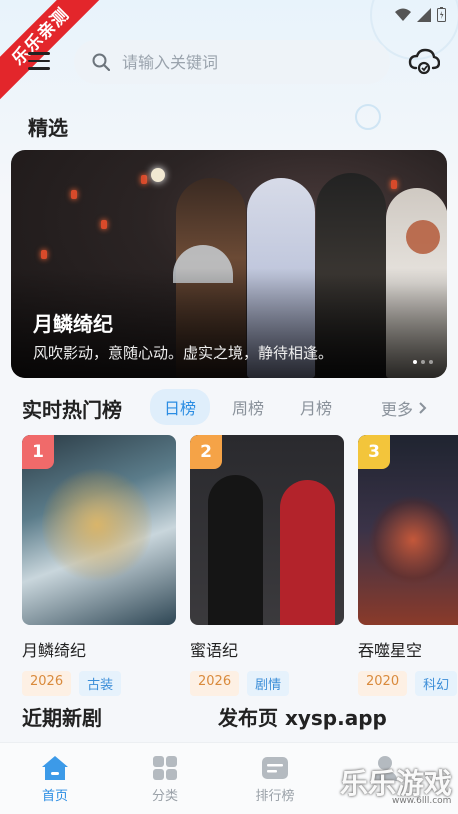 The height and width of the screenshot is (814, 458). What do you see at coordinates (383, 683) in the screenshot?
I see `year-tag: 2020` at bounding box center [383, 683].